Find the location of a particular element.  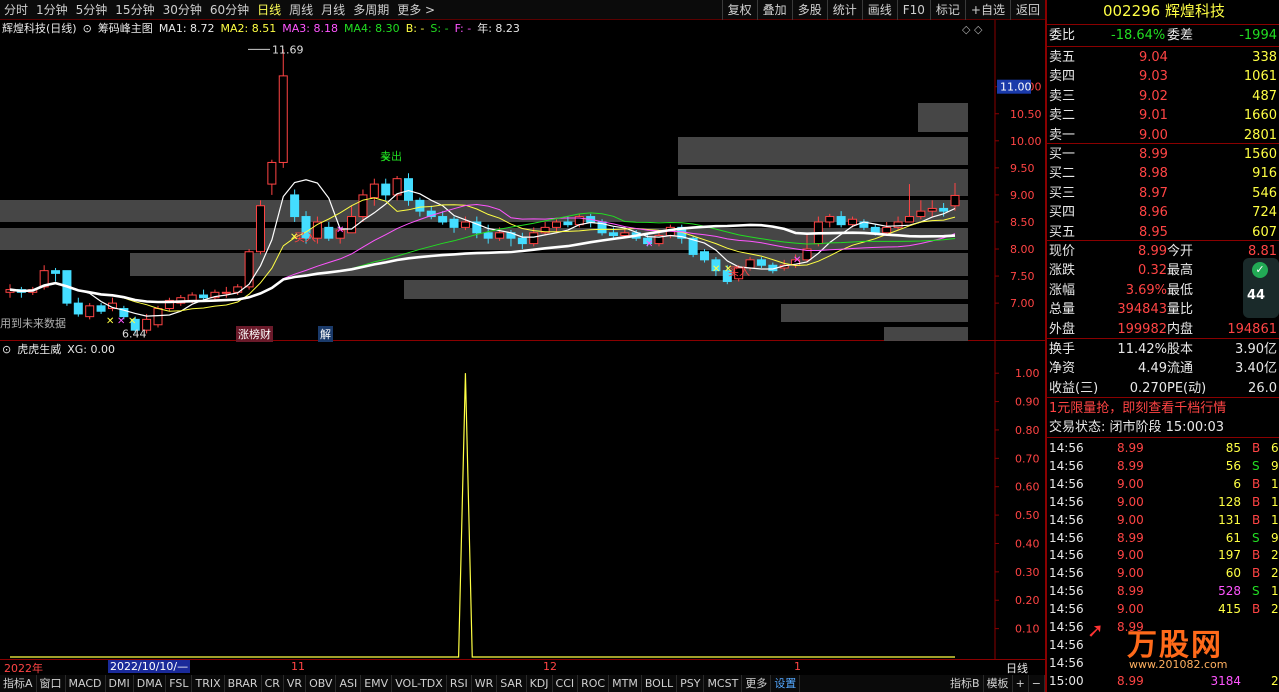

period-tab-2: 5分钟 is located at coordinates (92, 10).